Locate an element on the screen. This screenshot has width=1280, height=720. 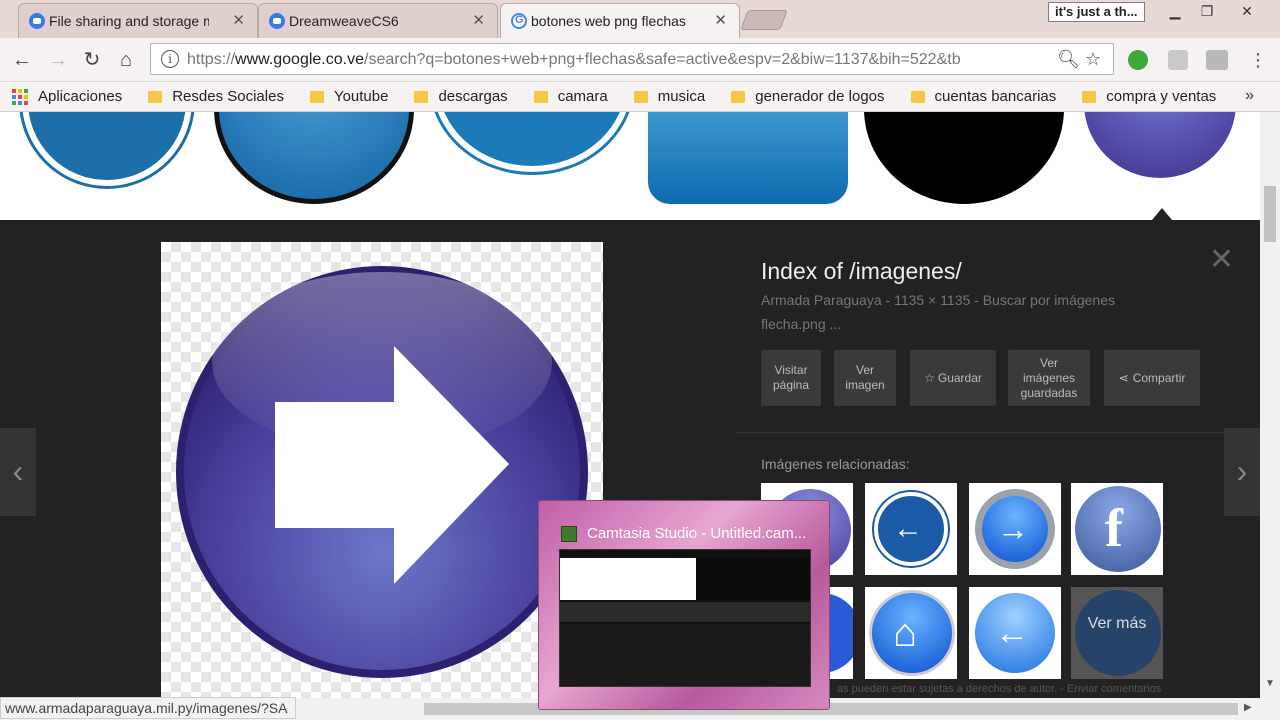
star-icon: ☆ is located at coordinates (929, 377).